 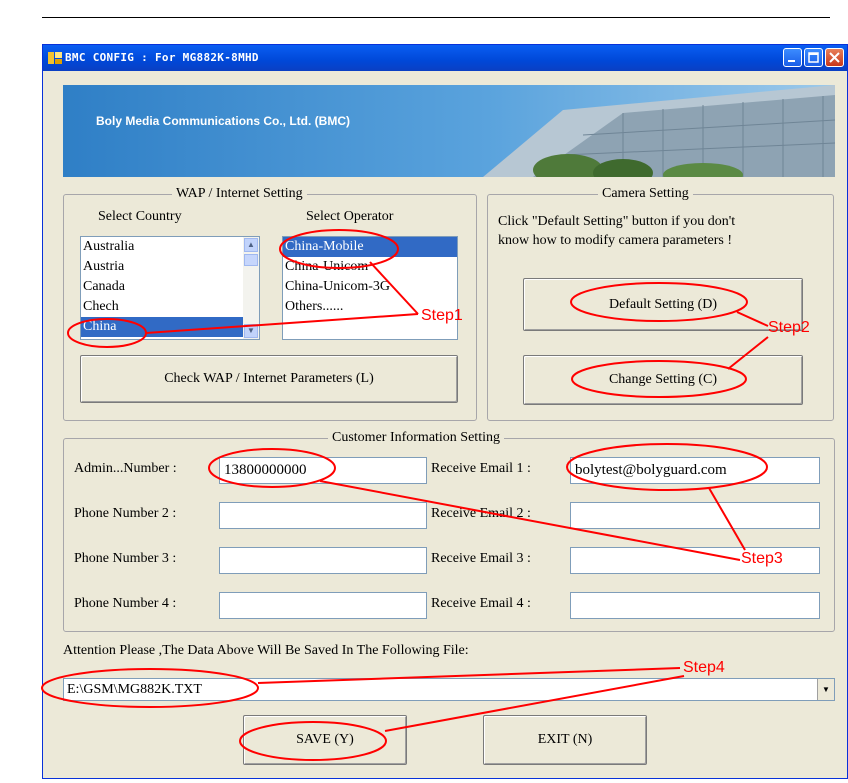 What do you see at coordinates (704, 667) in the screenshot?
I see `annotation-step4: Step4` at bounding box center [704, 667].